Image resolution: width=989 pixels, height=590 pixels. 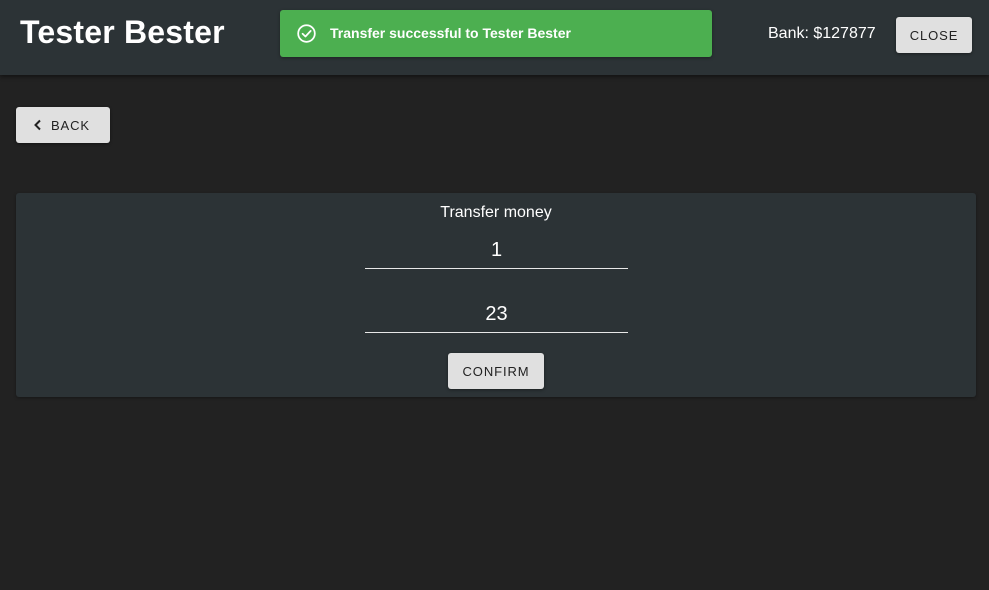 I want to click on close-button: CLOSE, so click(x=934, y=35).